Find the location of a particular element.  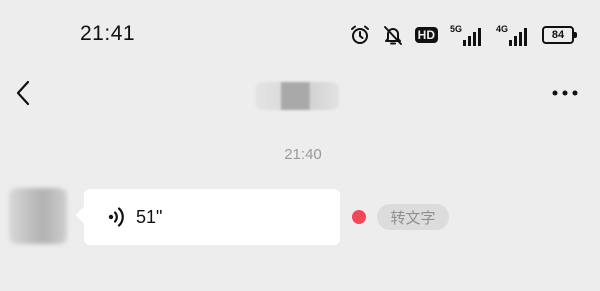

4g-signal-icon: 4G is located at coordinates (513, 35).